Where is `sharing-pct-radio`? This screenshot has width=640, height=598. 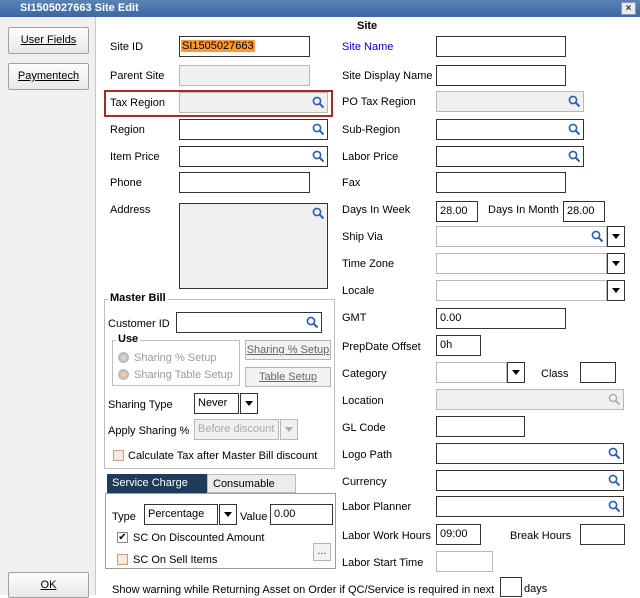 sharing-pct-radio is located at coordinates (123, 357).